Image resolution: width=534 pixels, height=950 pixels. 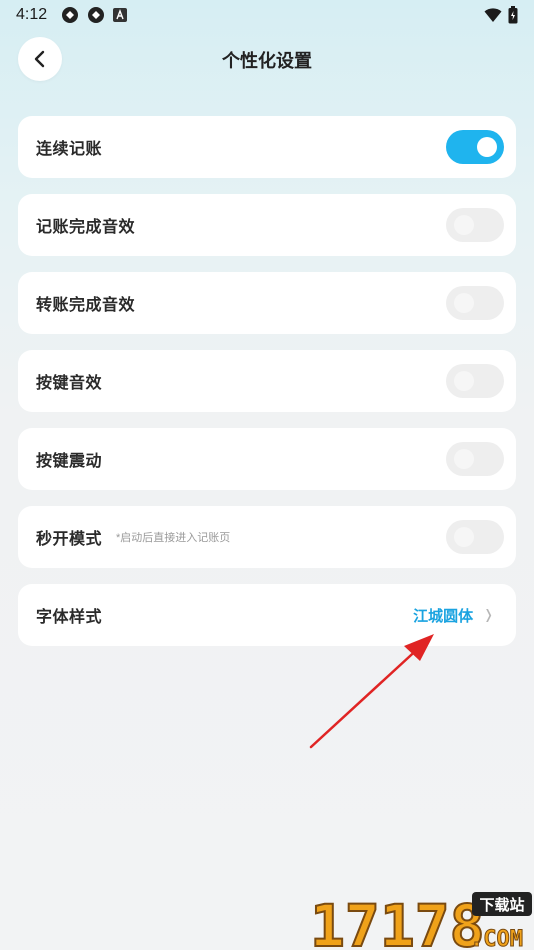 What do you see at coordinates (69, 383) in the screenshot?
I see `setting-label: 按键音效` at bounding box center [69, 383].